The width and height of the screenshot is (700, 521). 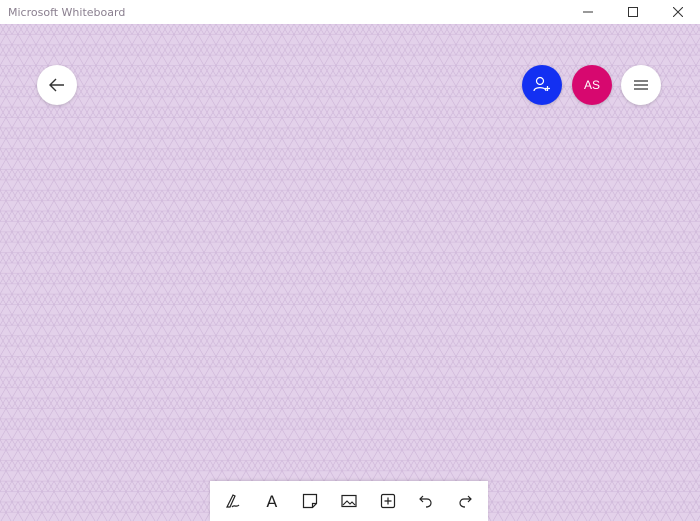 I want to click on redo-icon, so click(x=465, y=501).